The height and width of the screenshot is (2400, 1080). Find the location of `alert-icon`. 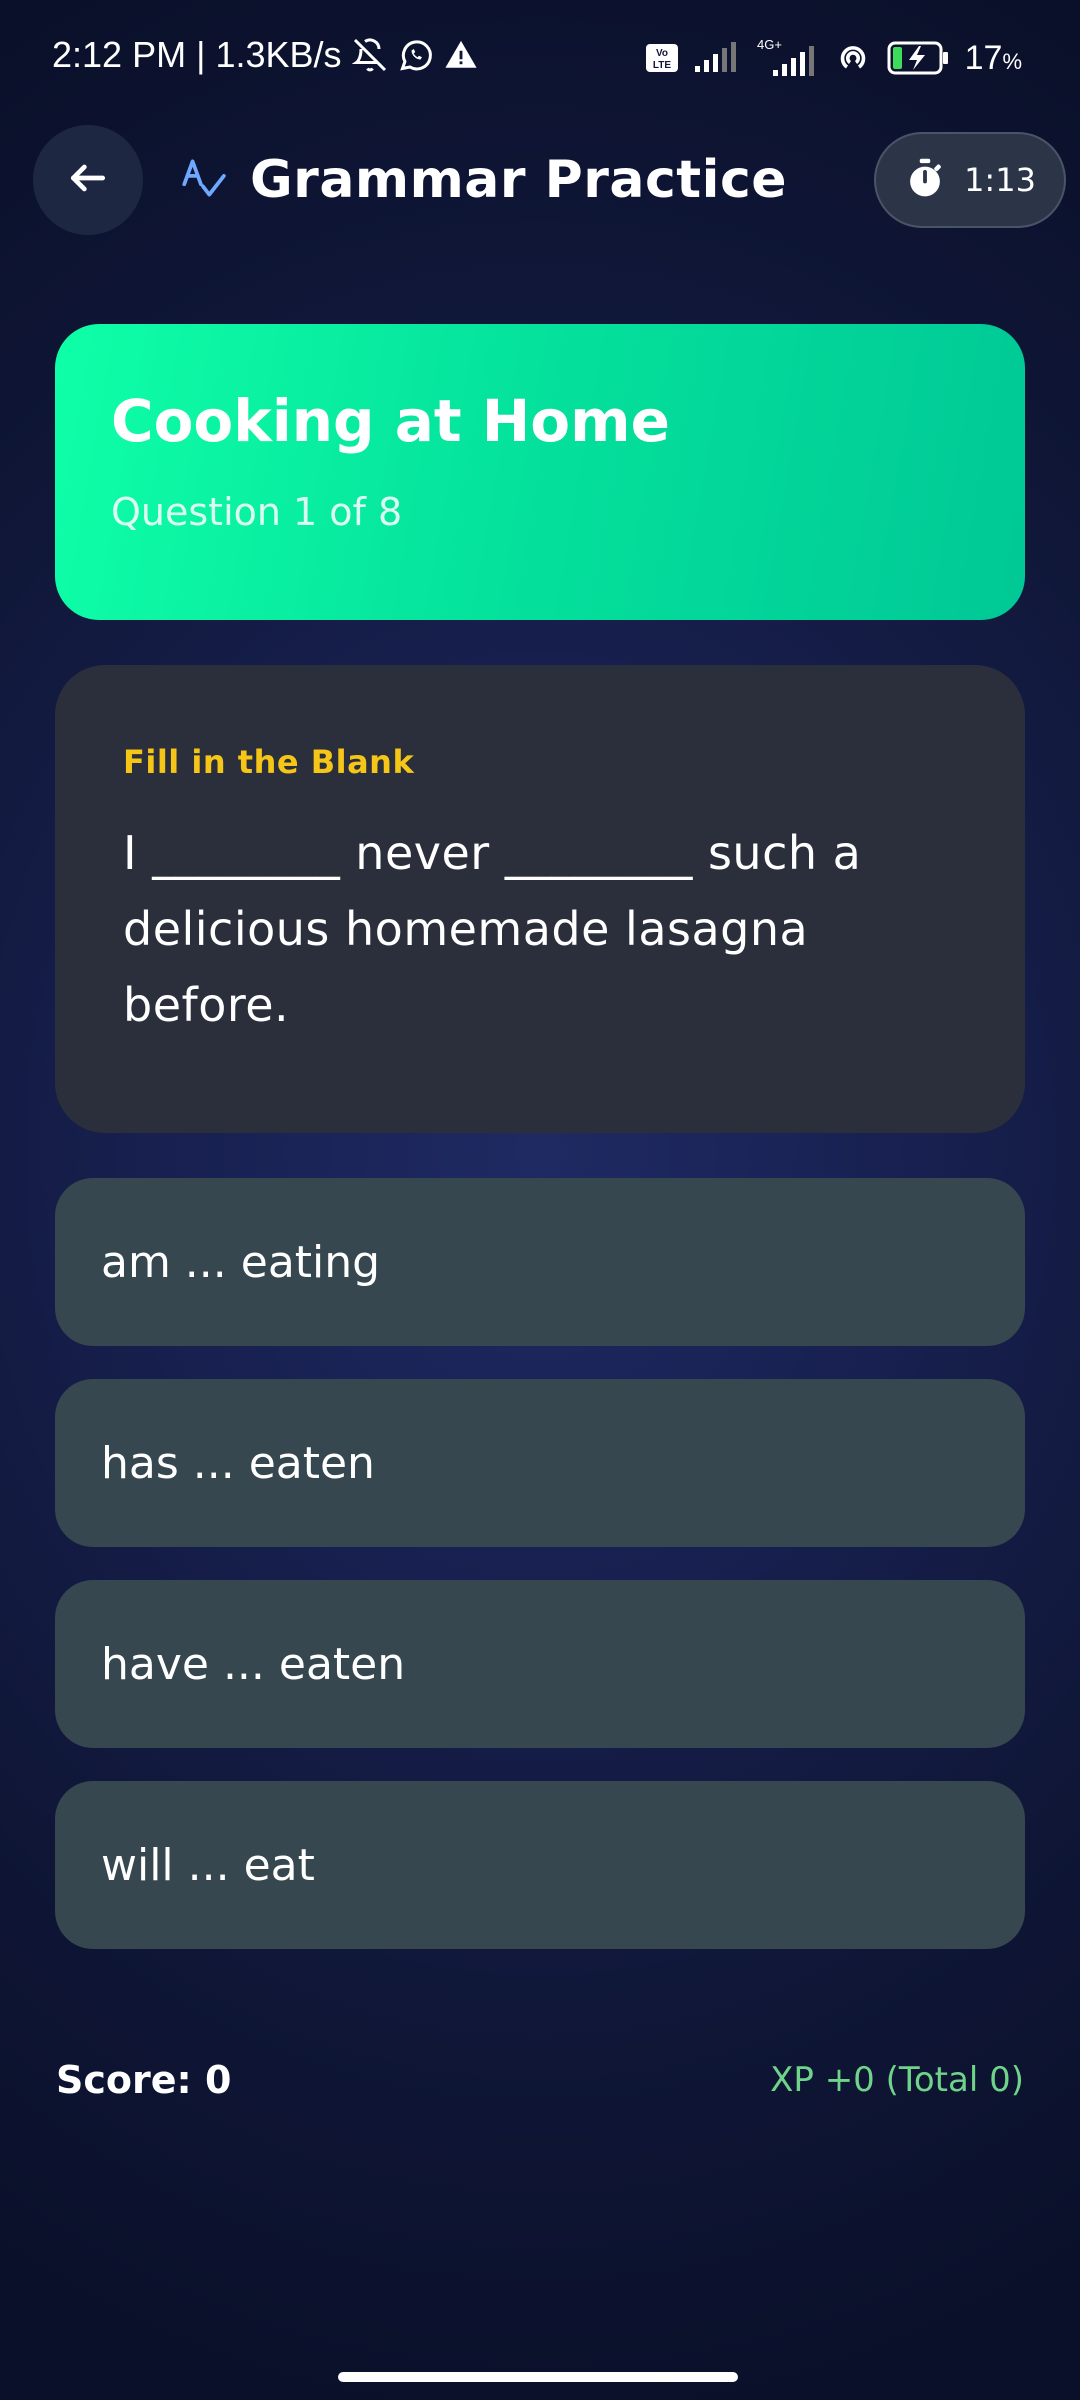

alert-icon is located at coordinates (461, 55).